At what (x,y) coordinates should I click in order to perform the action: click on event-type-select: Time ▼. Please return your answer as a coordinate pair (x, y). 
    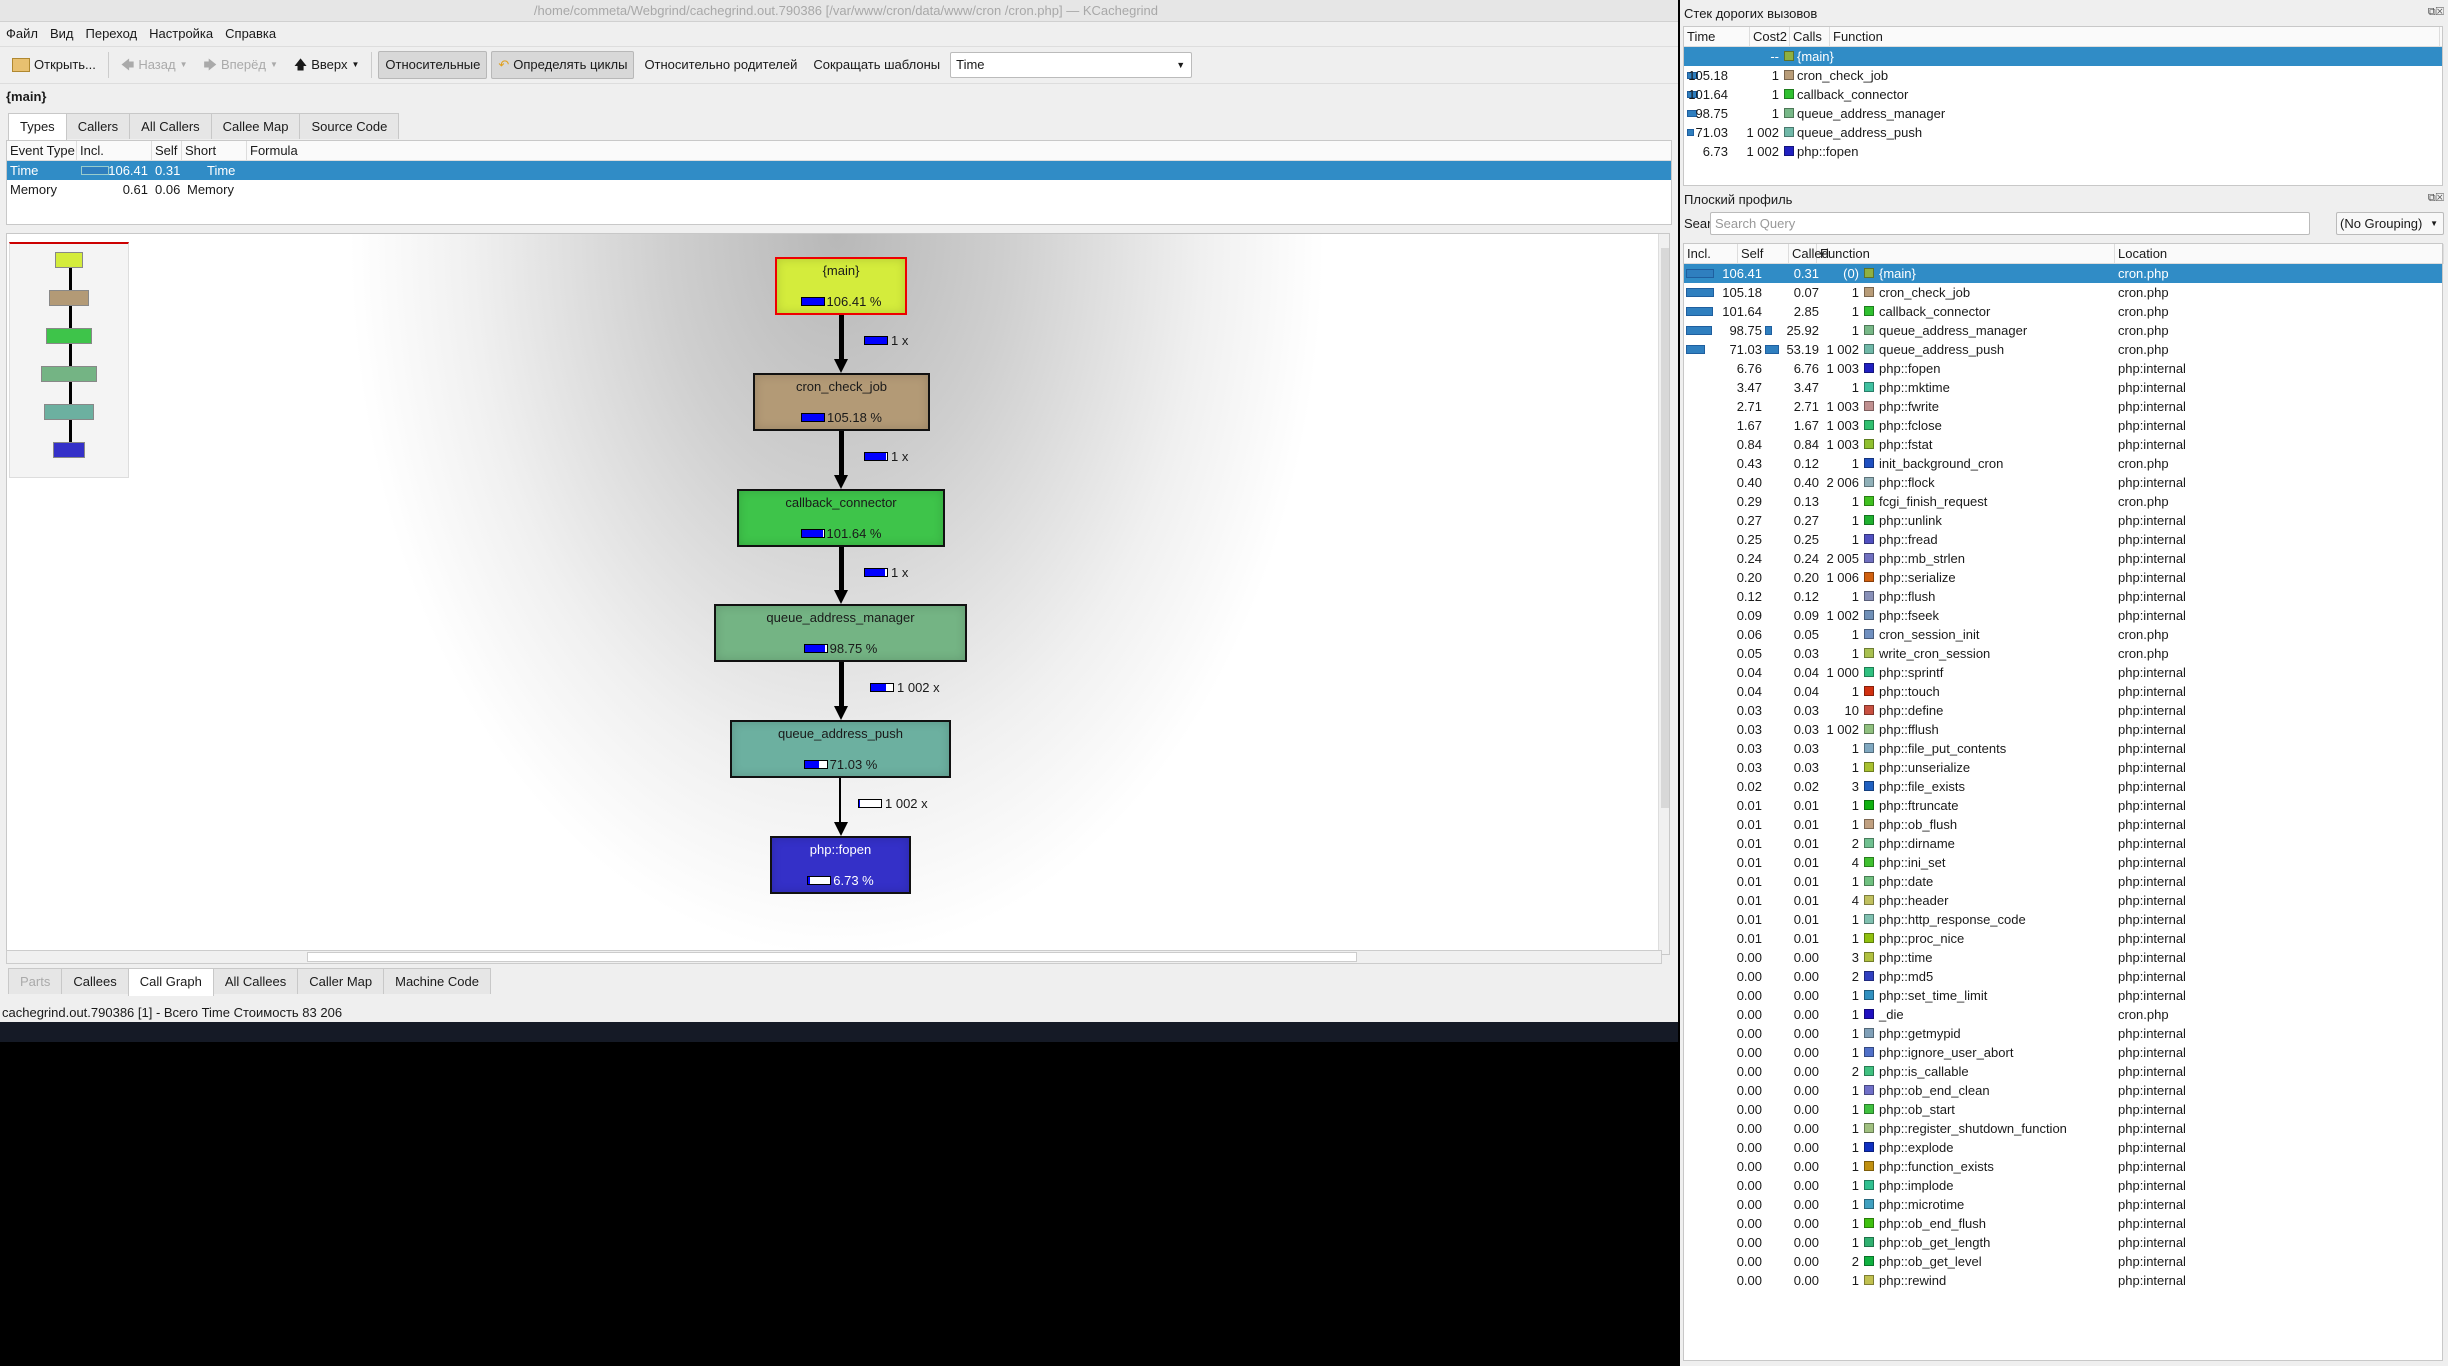
    Looking at the image, I should click on (1071, 65).